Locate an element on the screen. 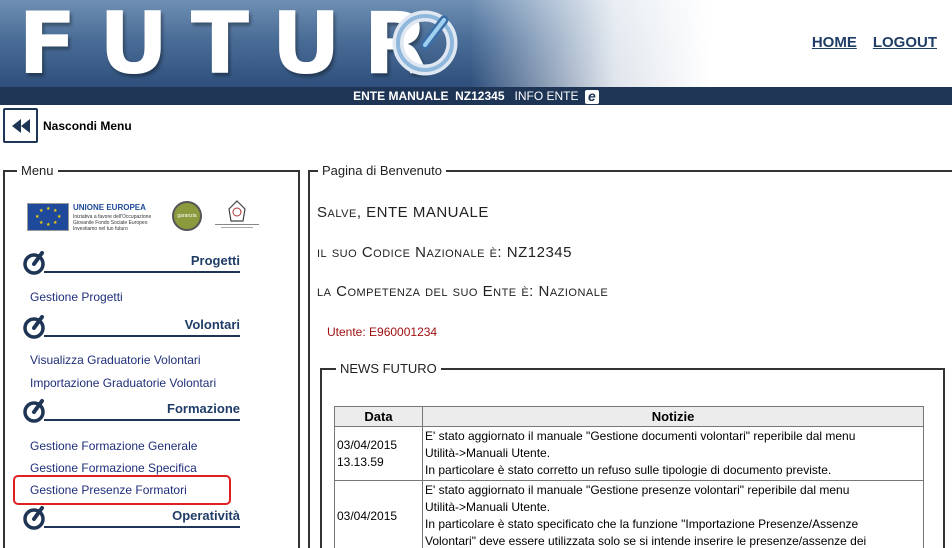 Image resolution: width=952 pixels, height=548 pixels. info-ente-icon: e is located at coordinates (591, 96).